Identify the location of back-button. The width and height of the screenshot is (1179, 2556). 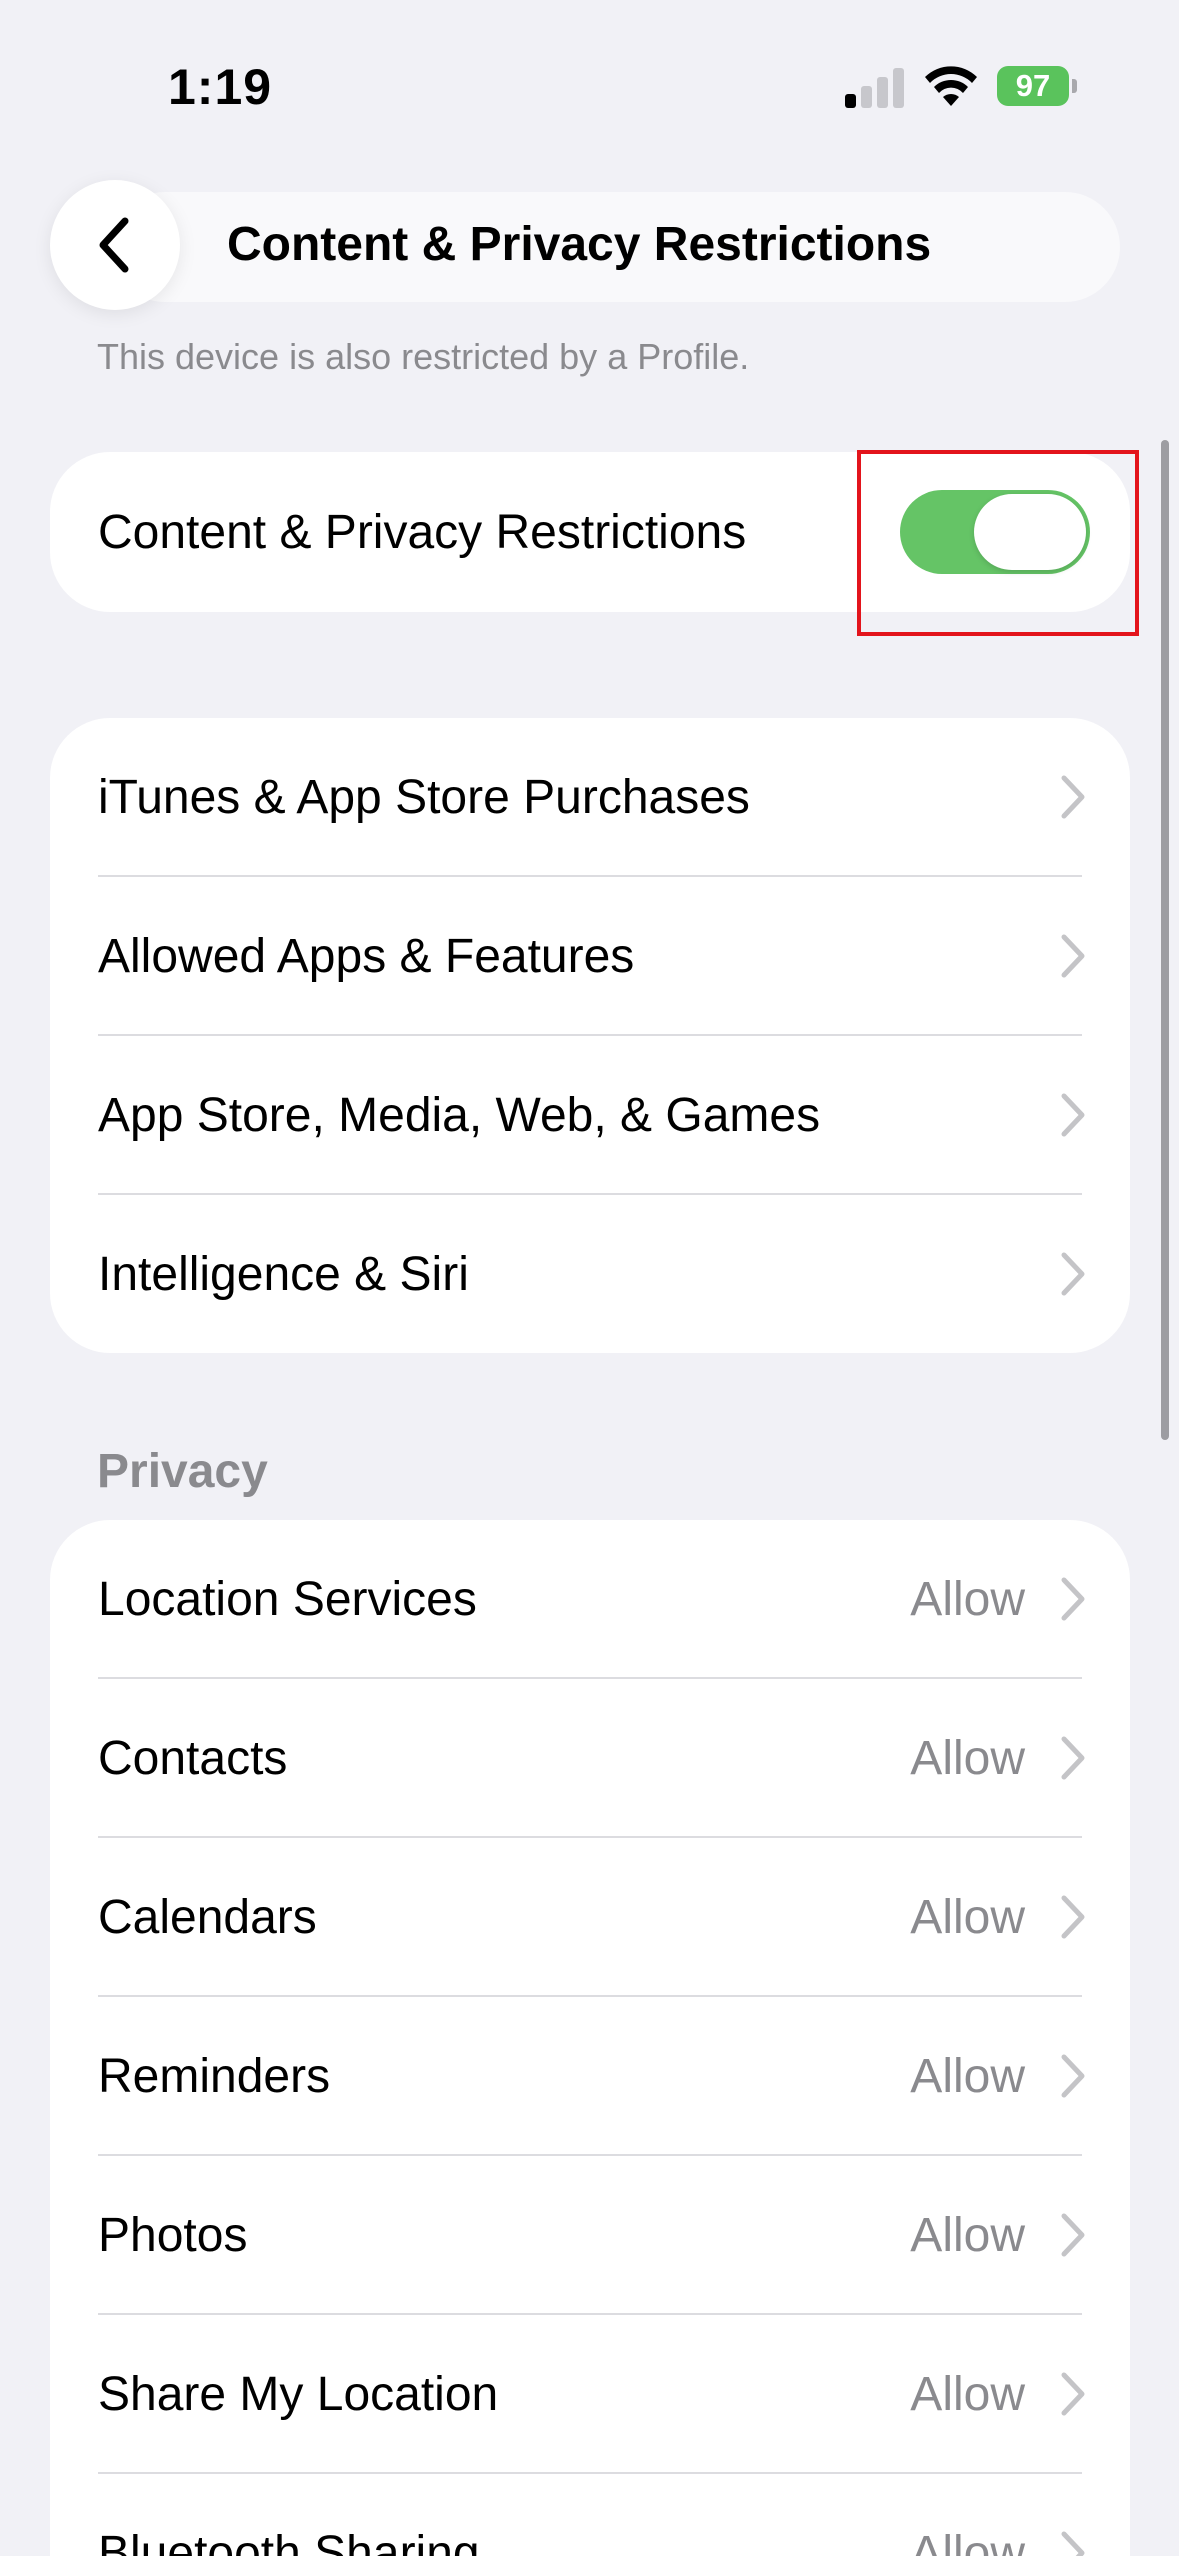
(115, 245).